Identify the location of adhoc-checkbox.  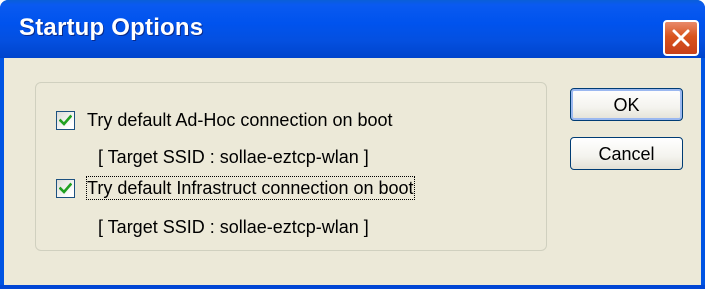
(65, 120).